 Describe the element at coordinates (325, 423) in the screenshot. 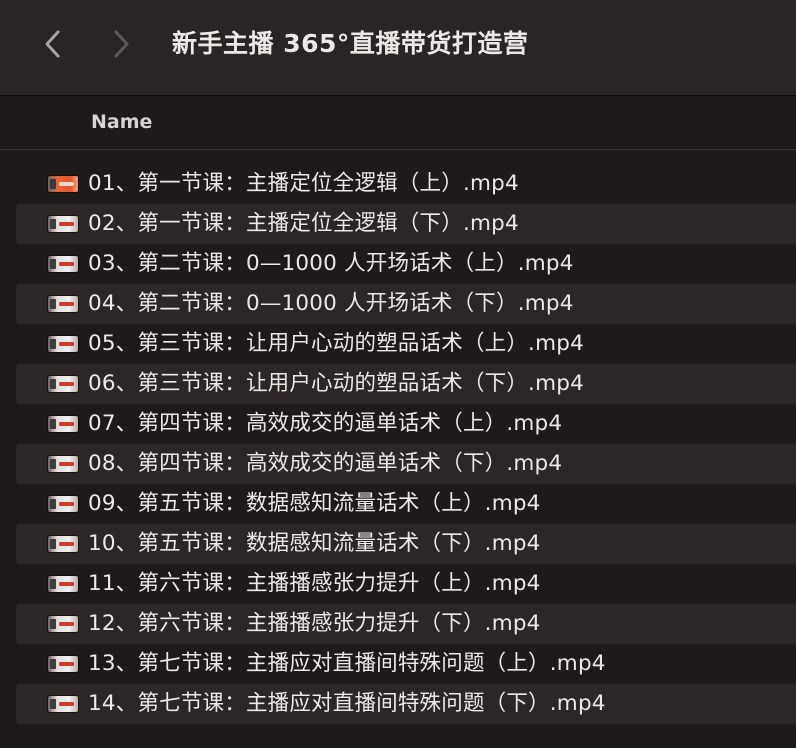

I see `file-name: 07、第四节课：高效成交的逼单话术（上）.mp4` at that location.